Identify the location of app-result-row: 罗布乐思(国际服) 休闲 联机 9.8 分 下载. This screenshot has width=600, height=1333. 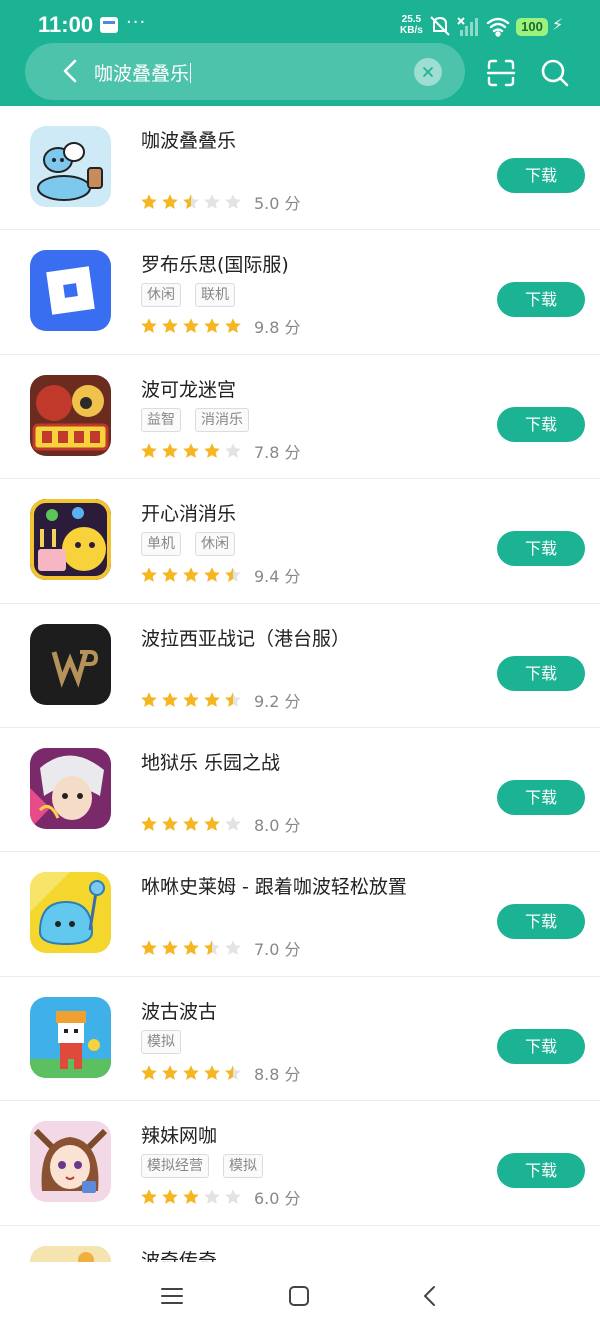
(300, 292).